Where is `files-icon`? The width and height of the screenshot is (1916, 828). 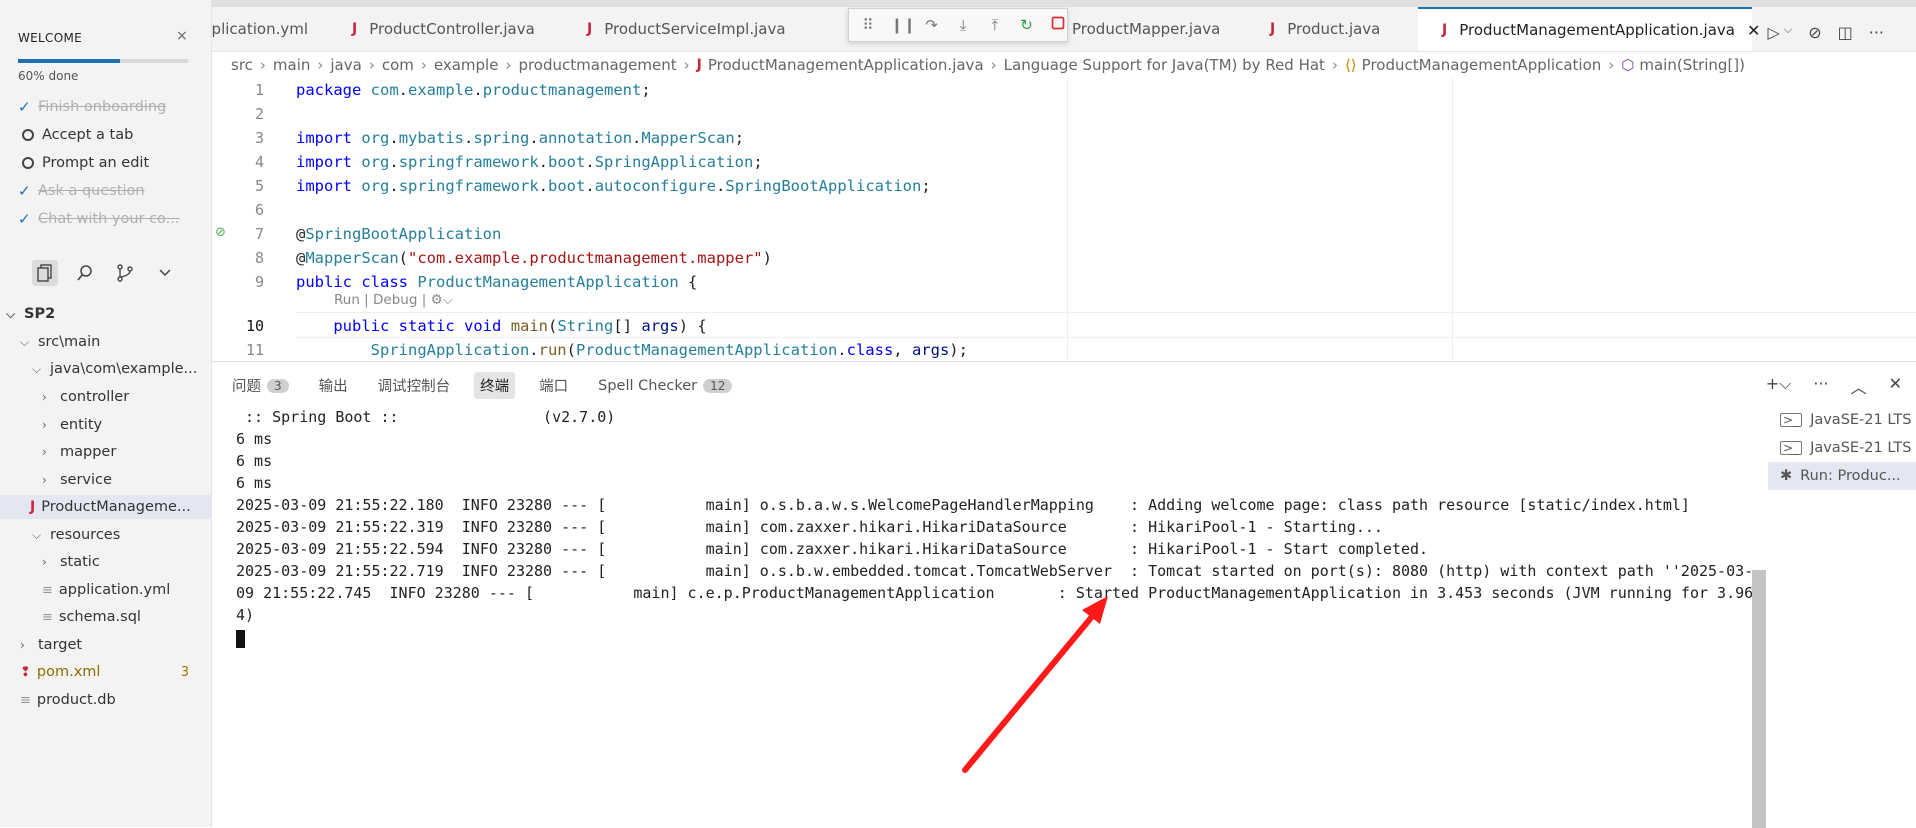
files-icon is located at coordinates (45, 273).